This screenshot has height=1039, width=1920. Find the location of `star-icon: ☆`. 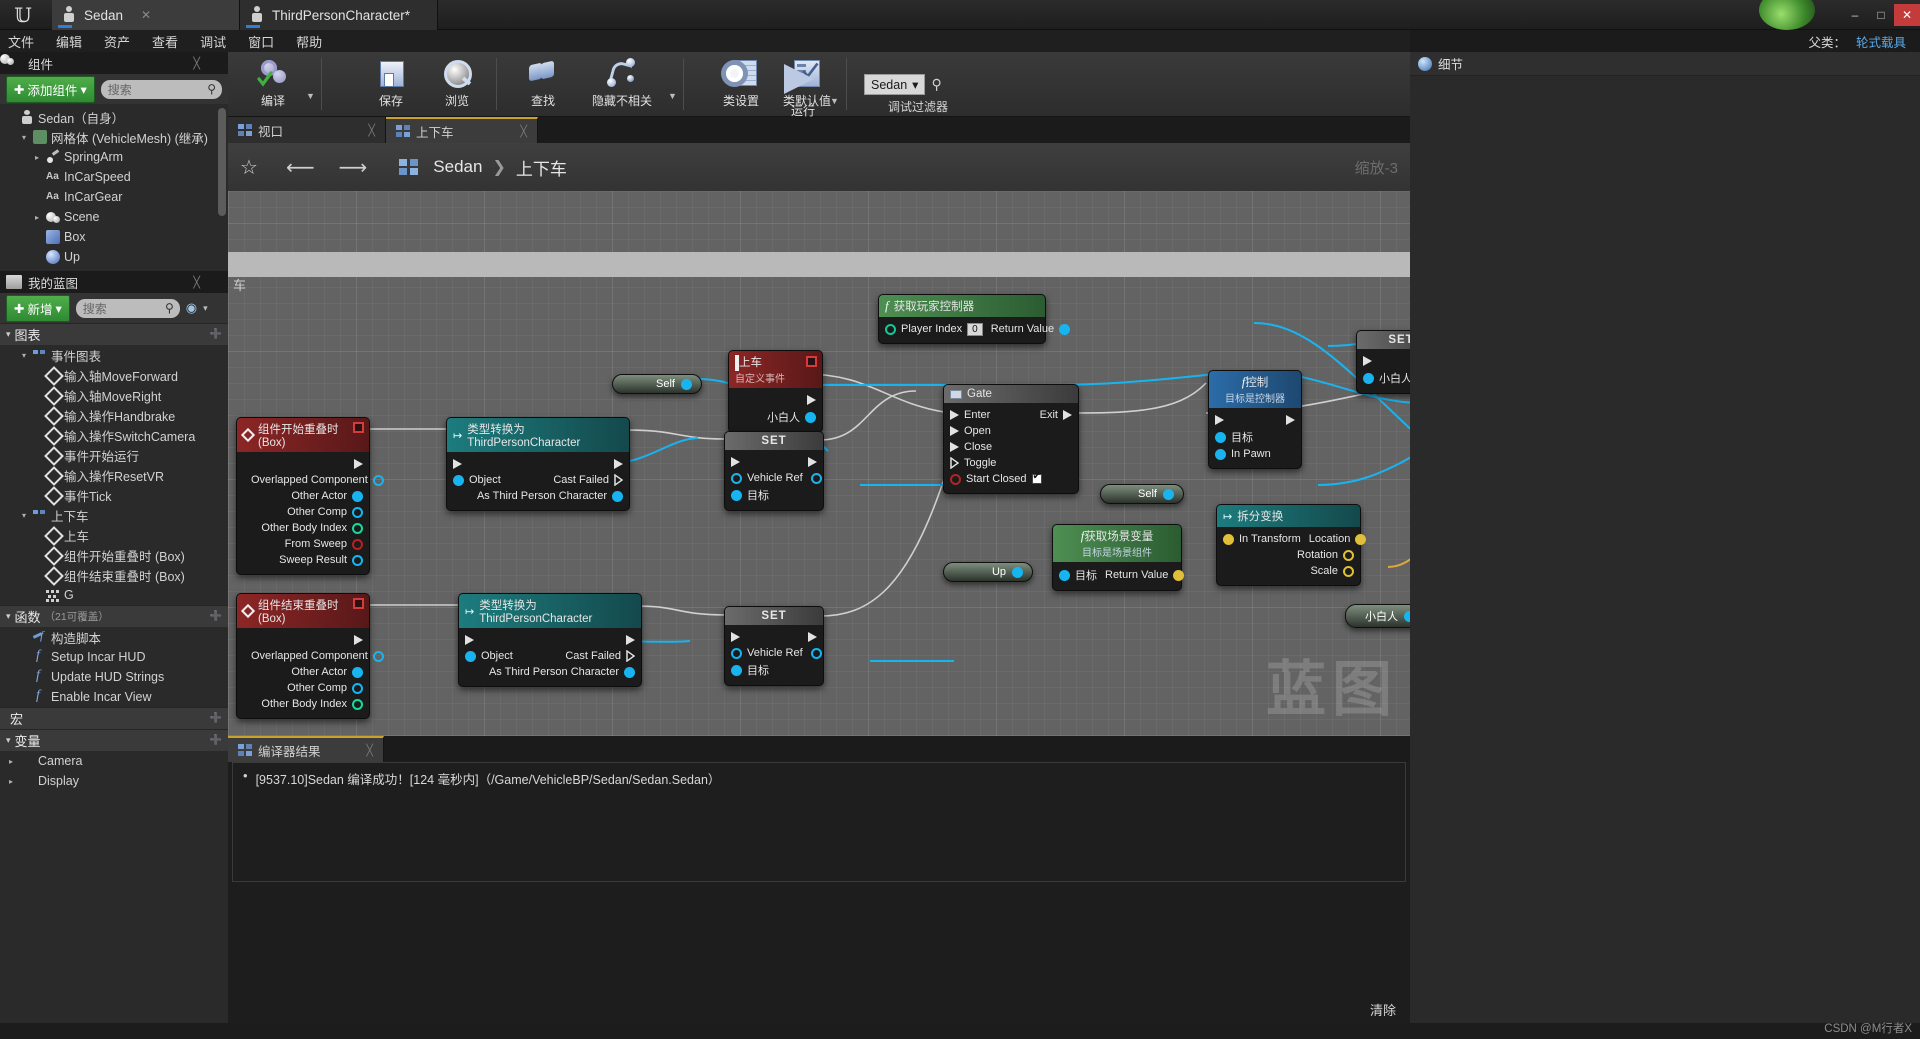

star-icon: ☆ is located at coordinates (249, 167).